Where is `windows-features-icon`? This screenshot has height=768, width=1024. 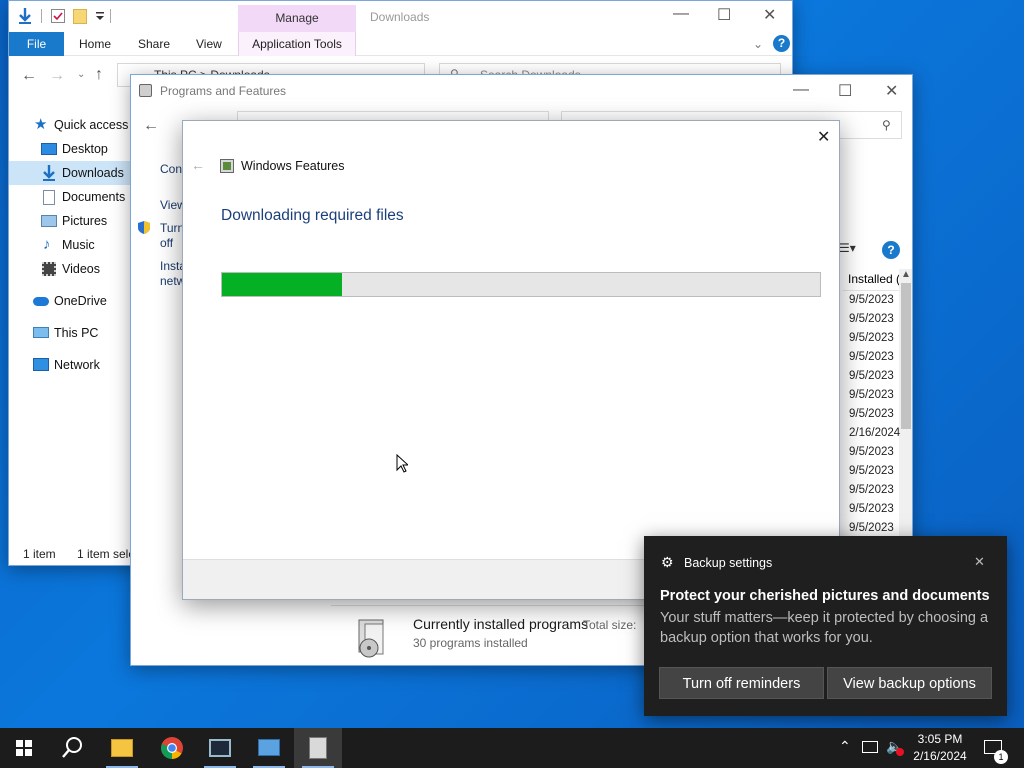
windows-features-icon is located at coordinates (227, 166).